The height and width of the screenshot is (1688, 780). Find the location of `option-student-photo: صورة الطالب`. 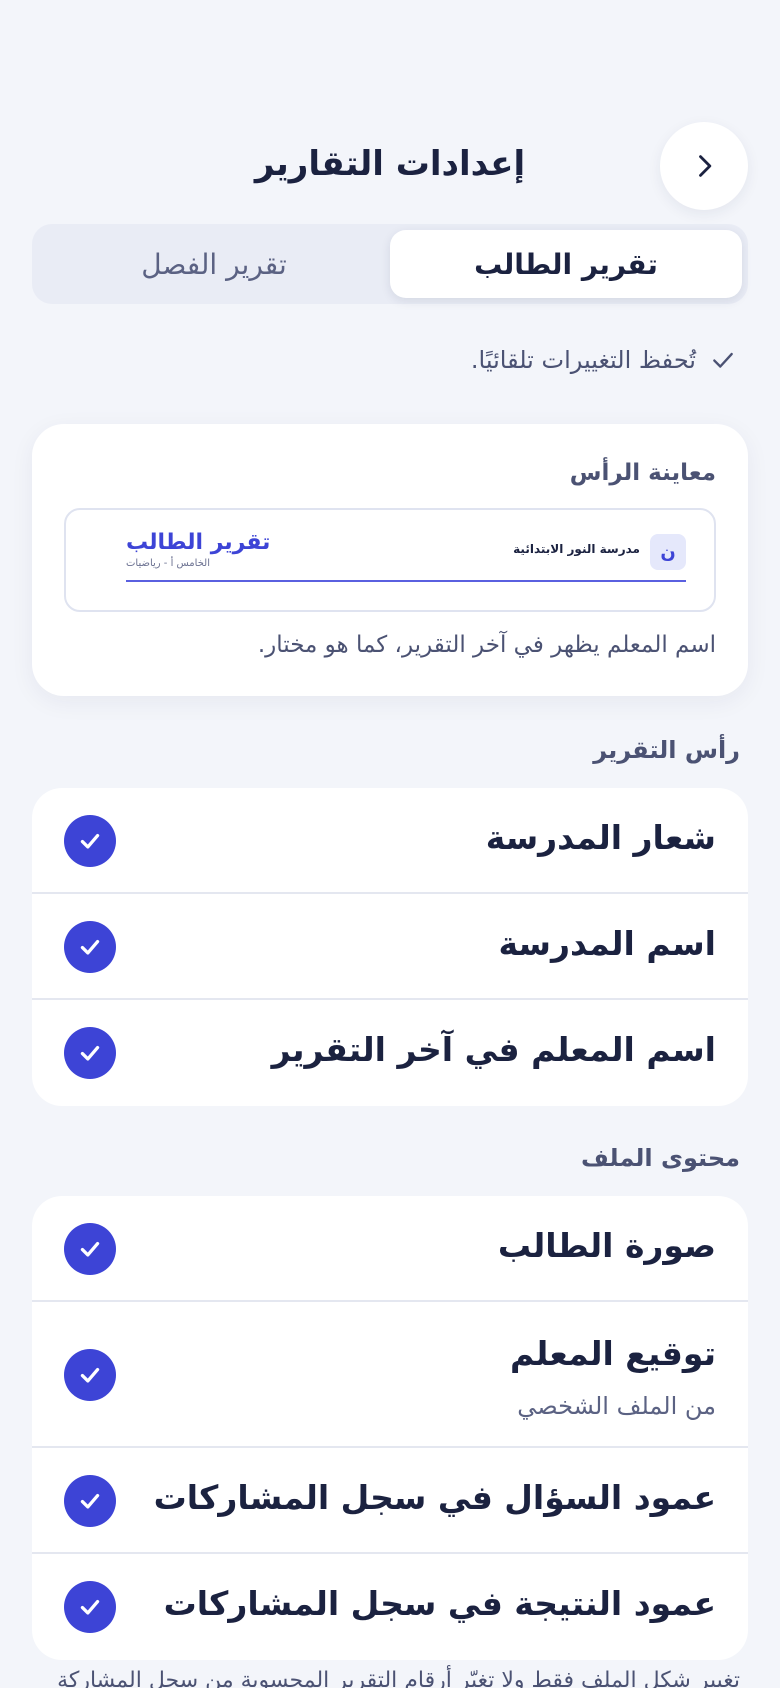

option-student-photo: صورة الطالب is located at coordinates (390, 1249).